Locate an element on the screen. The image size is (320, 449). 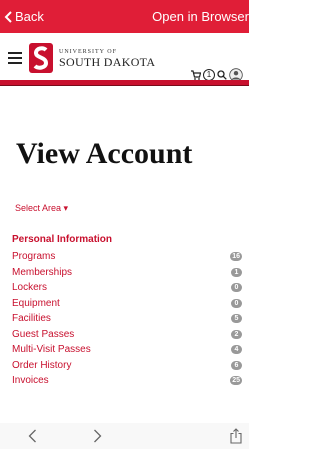
back-button: Back is located at coordinates (24, 16).